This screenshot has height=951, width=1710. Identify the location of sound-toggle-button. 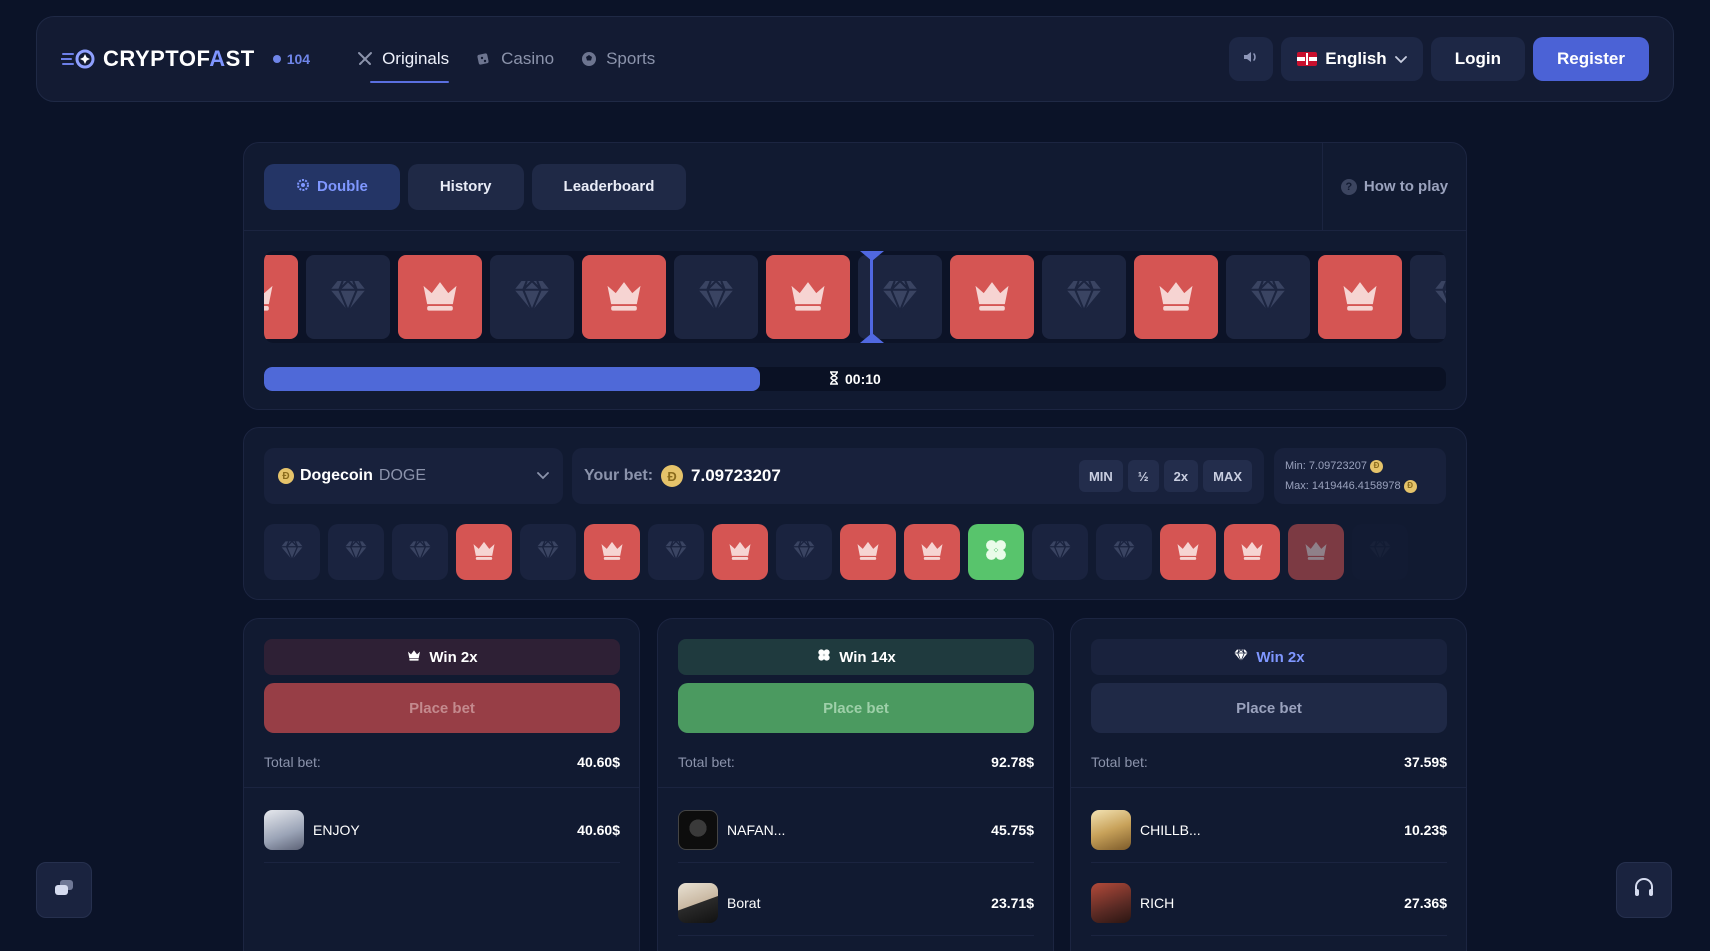
(1251, 59).